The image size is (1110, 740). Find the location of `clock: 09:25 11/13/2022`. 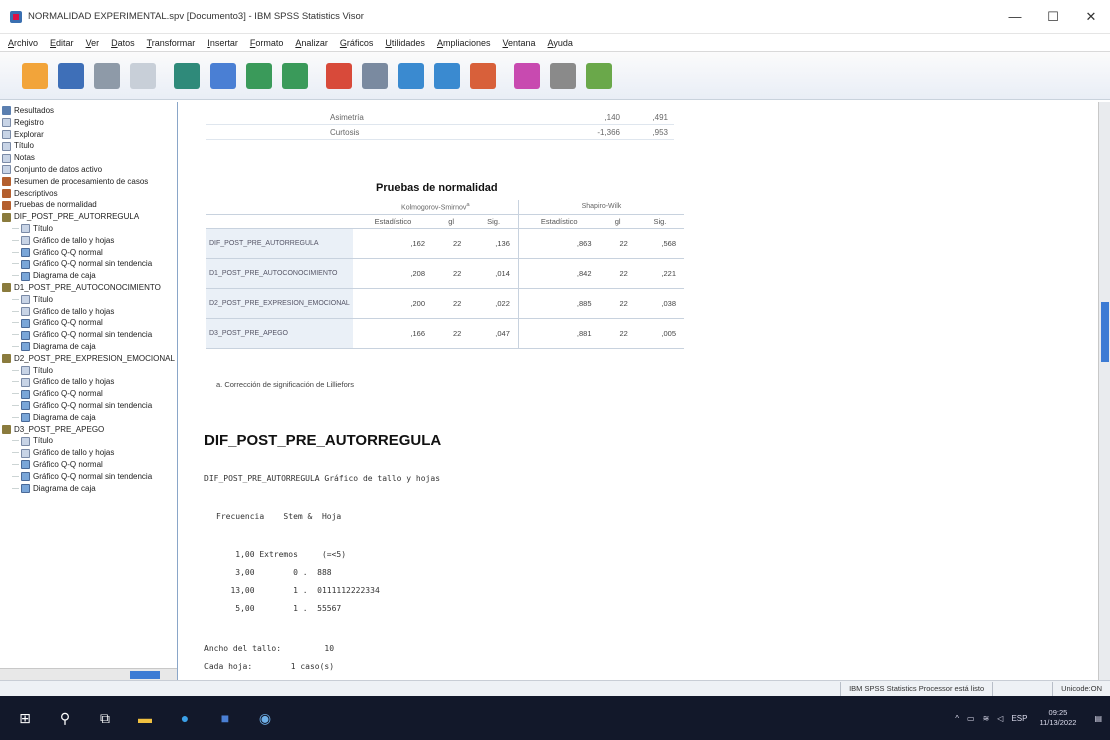

clock: 09:25 11/13/2022 is located at coordinates (1057, 718).